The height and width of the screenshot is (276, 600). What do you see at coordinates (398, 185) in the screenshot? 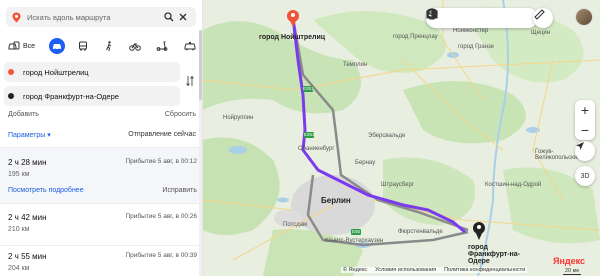
I see `map-label: Штраусберг` at bounding box center [398, 185].